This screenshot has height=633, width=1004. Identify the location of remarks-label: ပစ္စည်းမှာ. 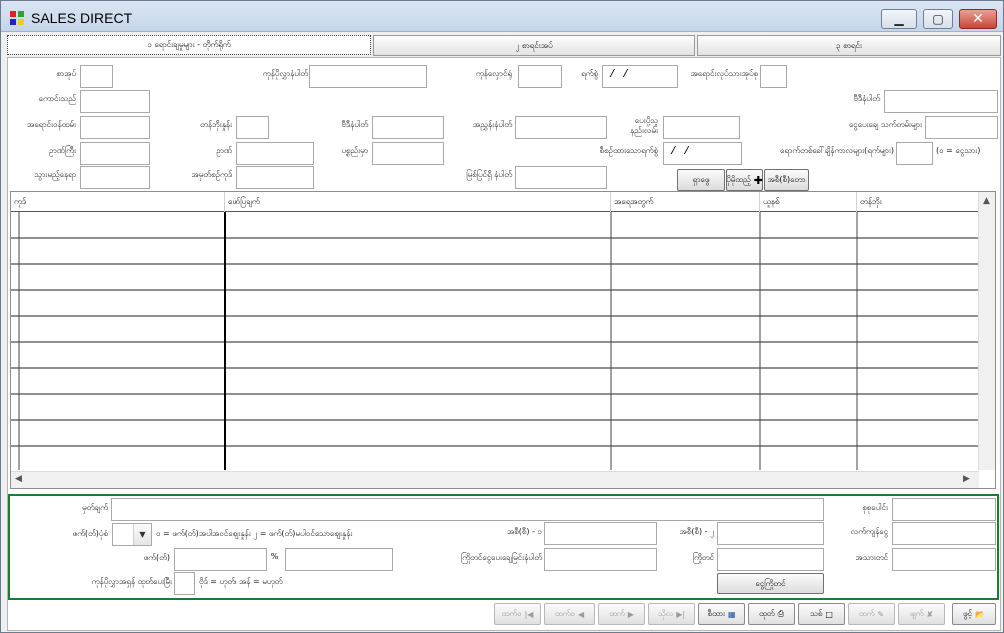
(354, 150).